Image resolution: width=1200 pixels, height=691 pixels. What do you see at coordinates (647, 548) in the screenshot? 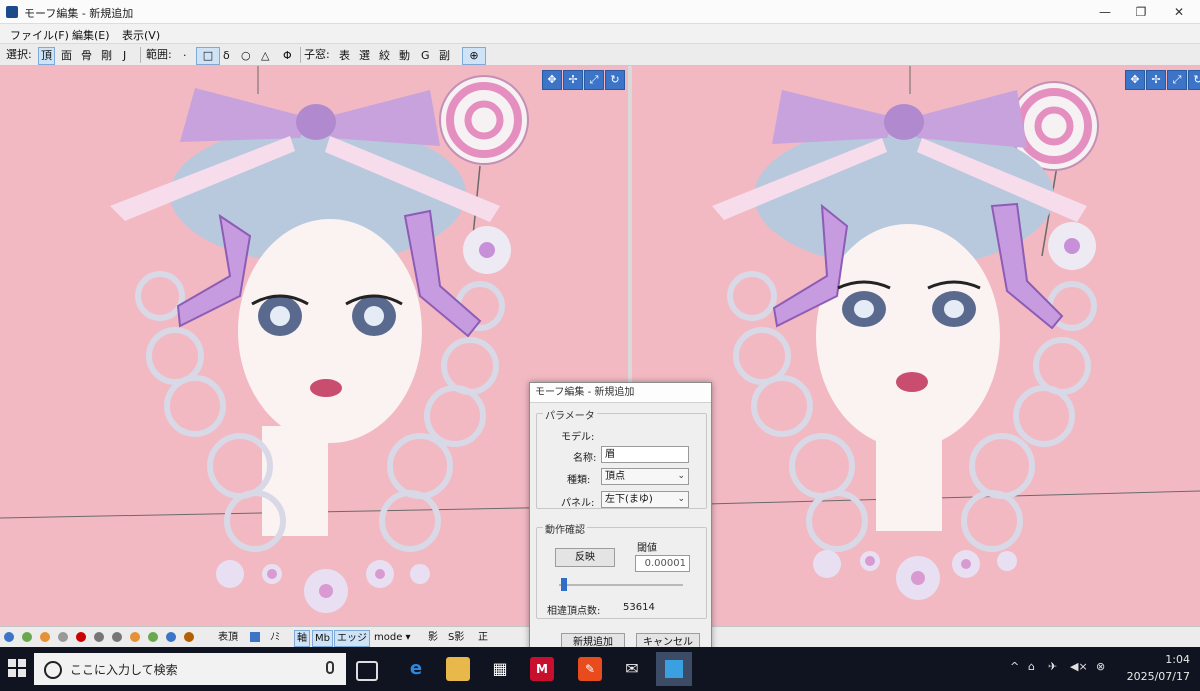
I see `threshold-label: 閾値` at bounding box center [647, 548].